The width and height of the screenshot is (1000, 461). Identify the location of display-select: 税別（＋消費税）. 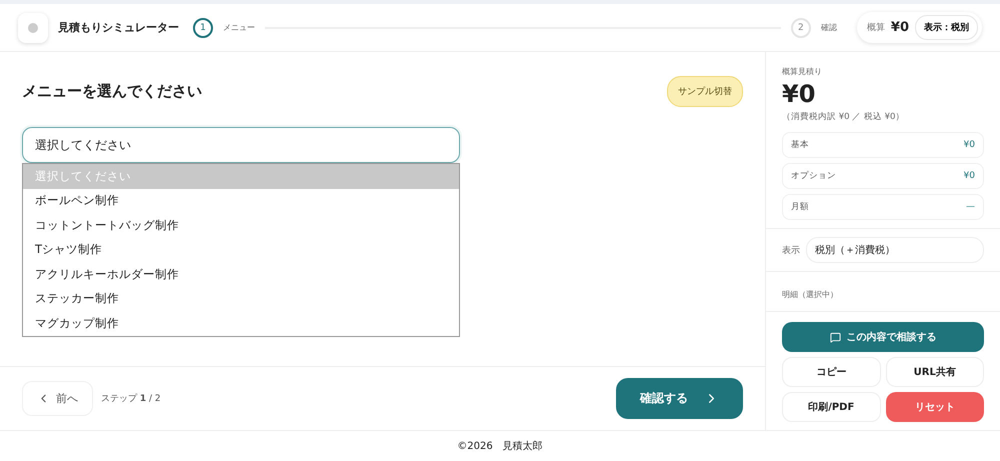
(895, 250).